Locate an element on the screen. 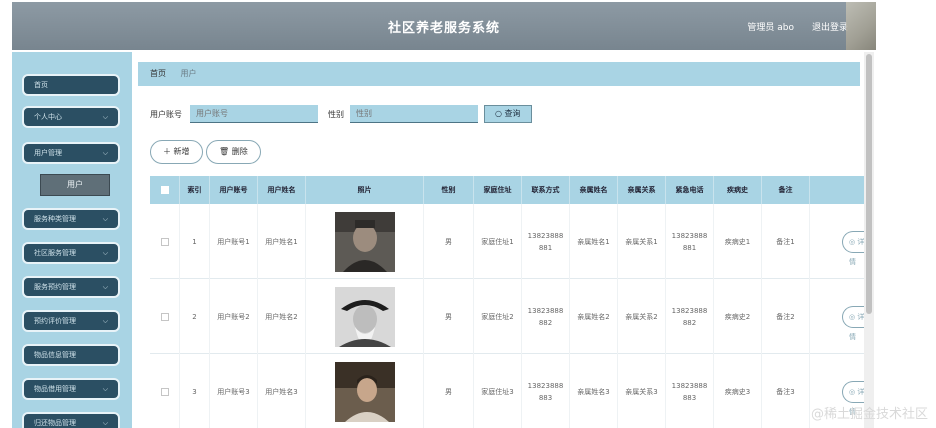  sidebar-item-item-info: 物品信息管理 is located at coordinates (71, 355).